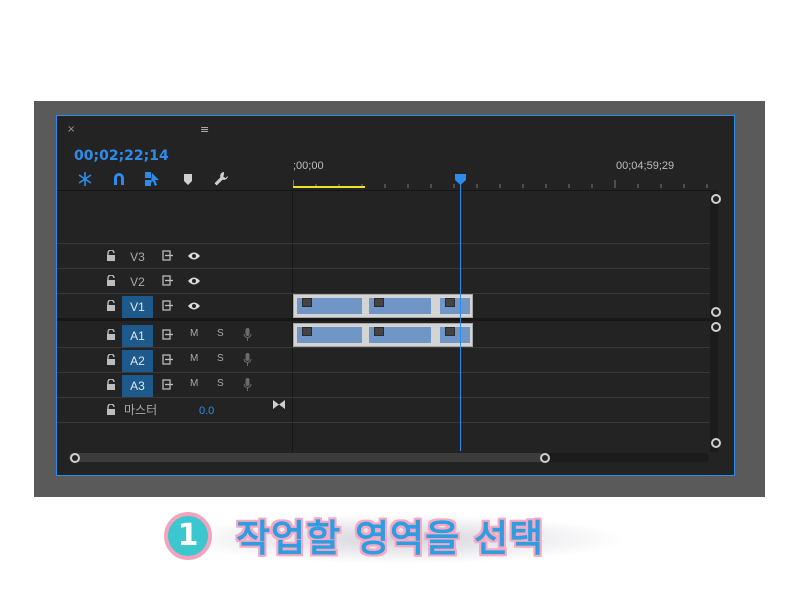 The image size is (800, 600). I want to click on track-name-a2: A2, so click(137, 361).